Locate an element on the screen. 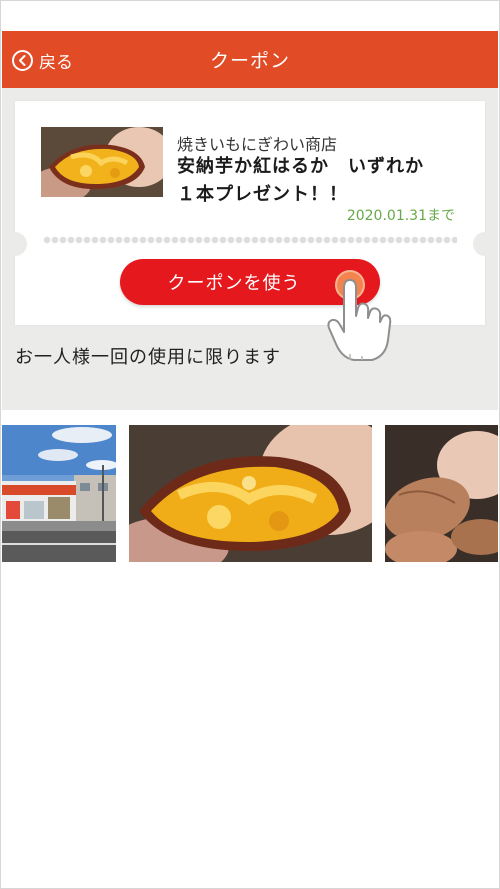  ticket-notch-right is located at coordinates (485, 244).